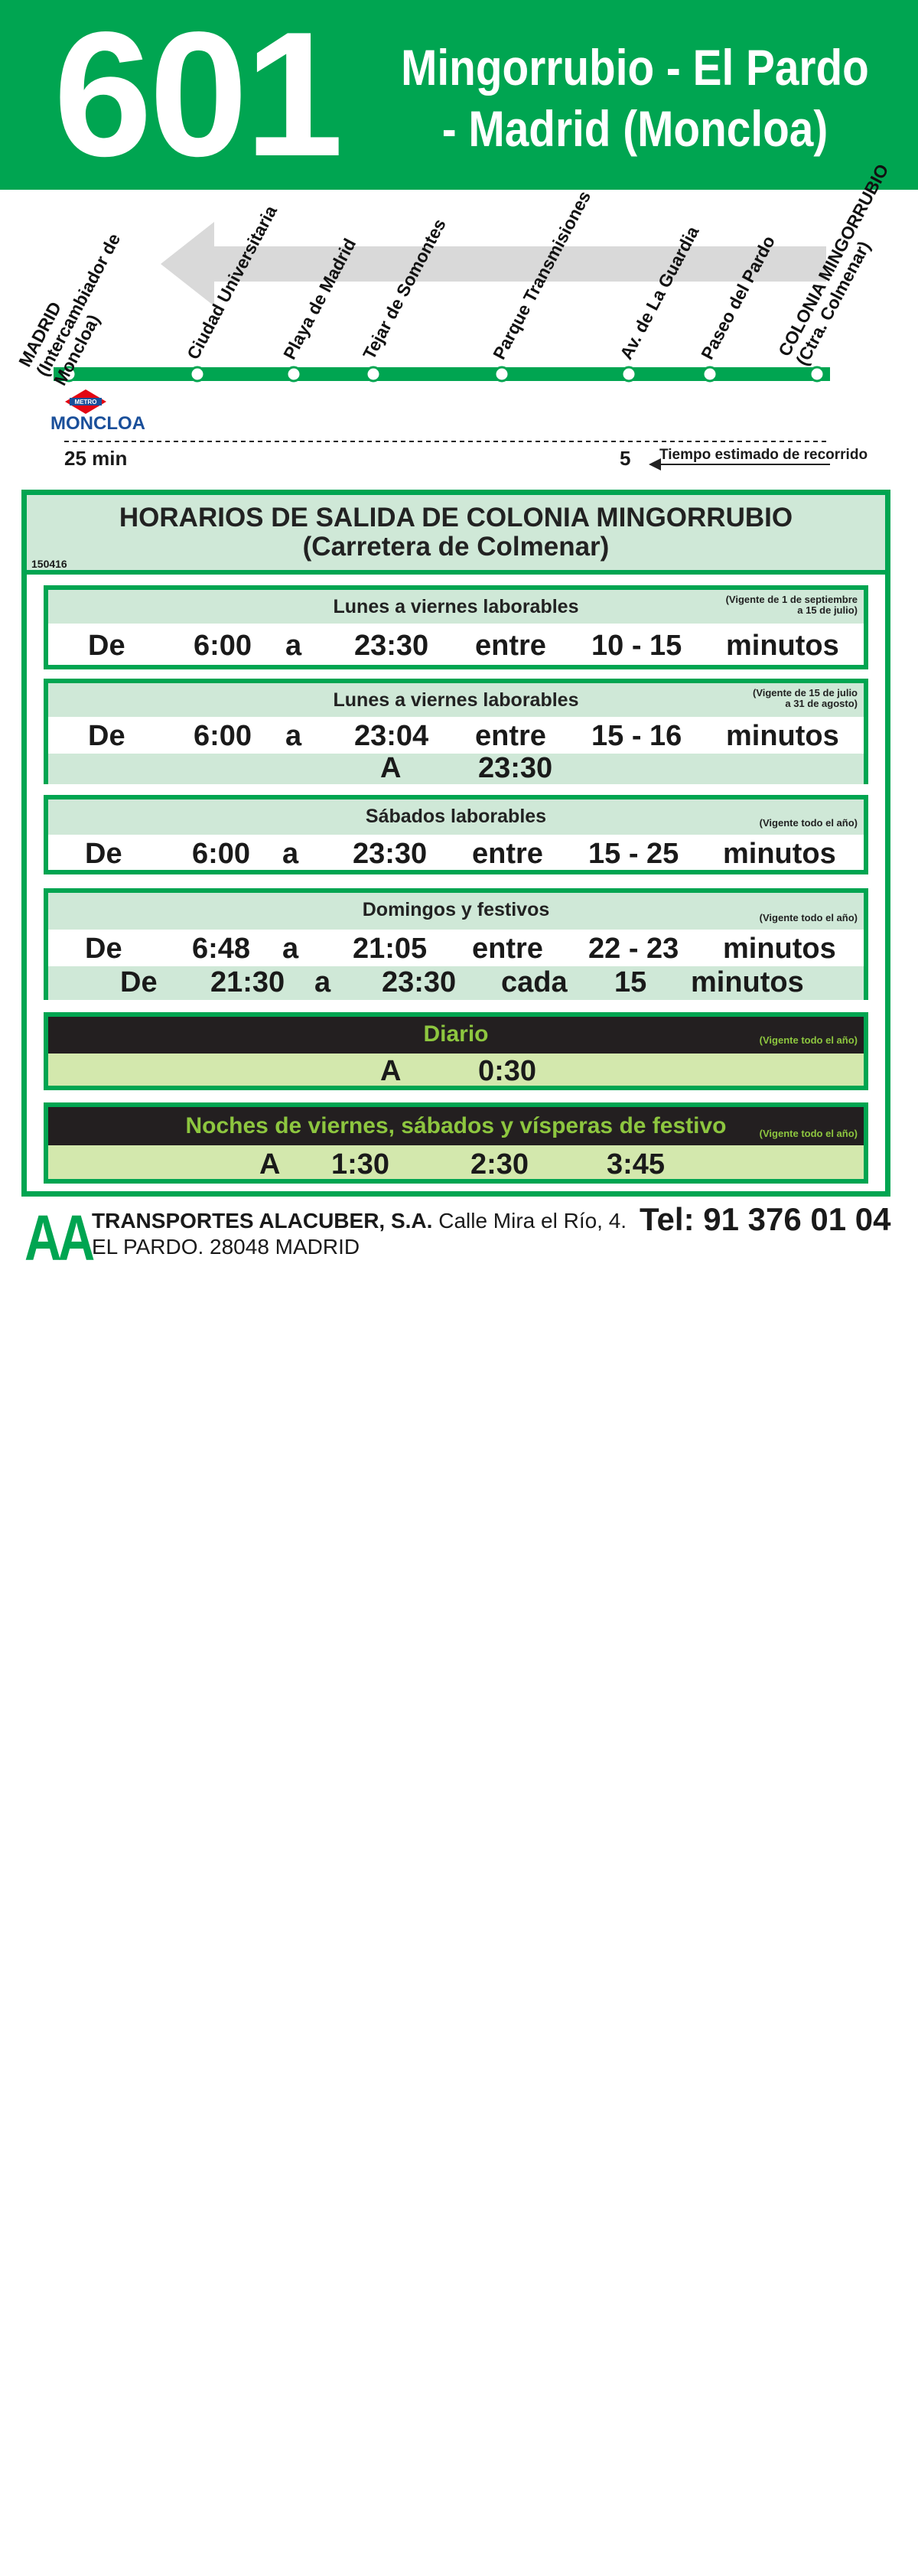 The image size is (918, 2576). Describe the element at coordinates (221, 949) in the screenshot. I see `row-from-time: 6:48` at that location.